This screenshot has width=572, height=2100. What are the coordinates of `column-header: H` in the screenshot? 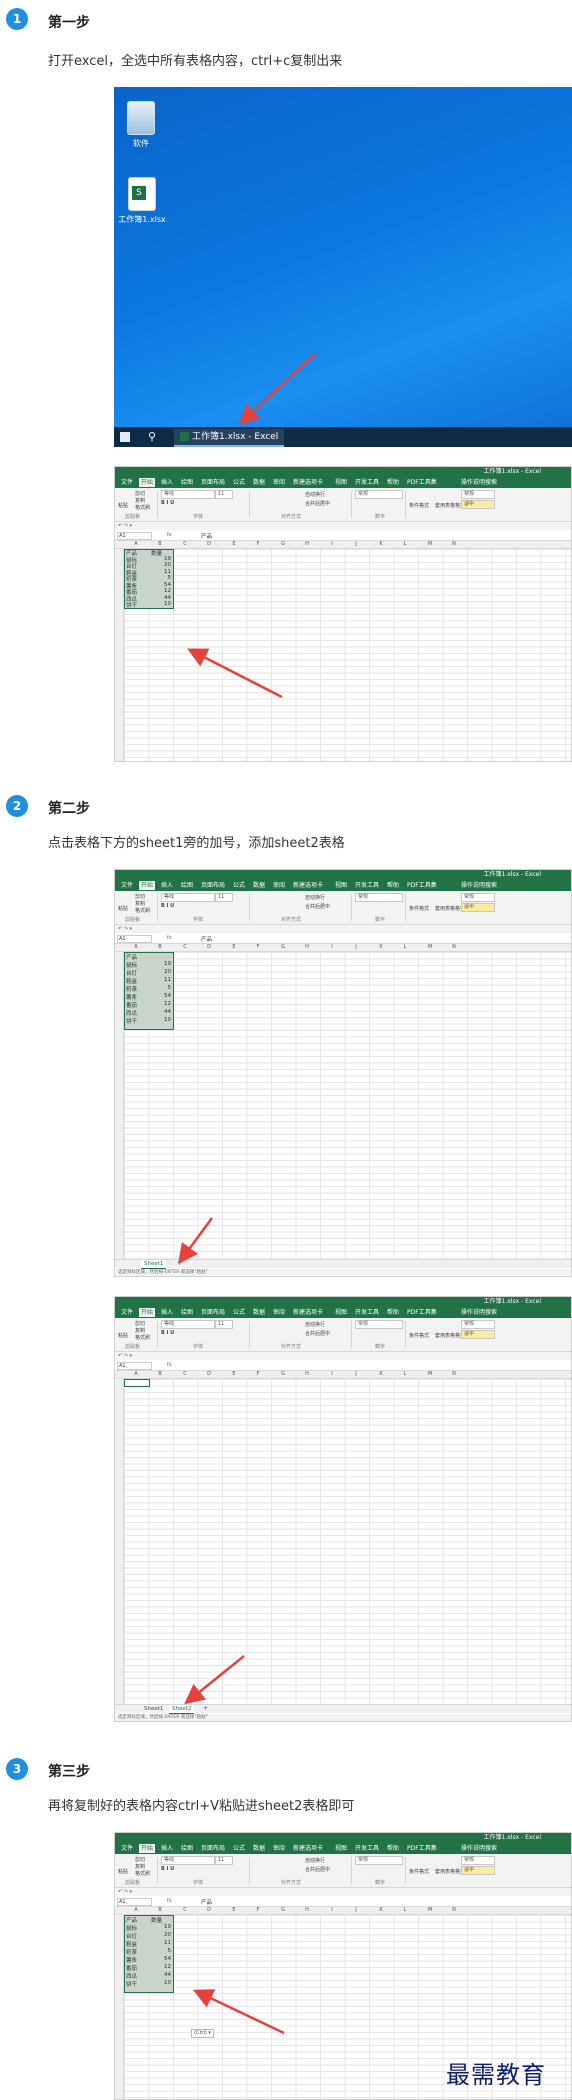 It's located at (307, 1910).